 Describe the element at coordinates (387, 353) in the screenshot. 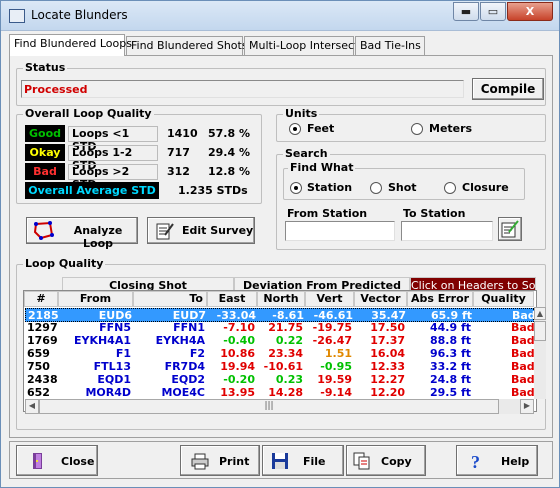

I see `cell-vector: 16.04` at that location.